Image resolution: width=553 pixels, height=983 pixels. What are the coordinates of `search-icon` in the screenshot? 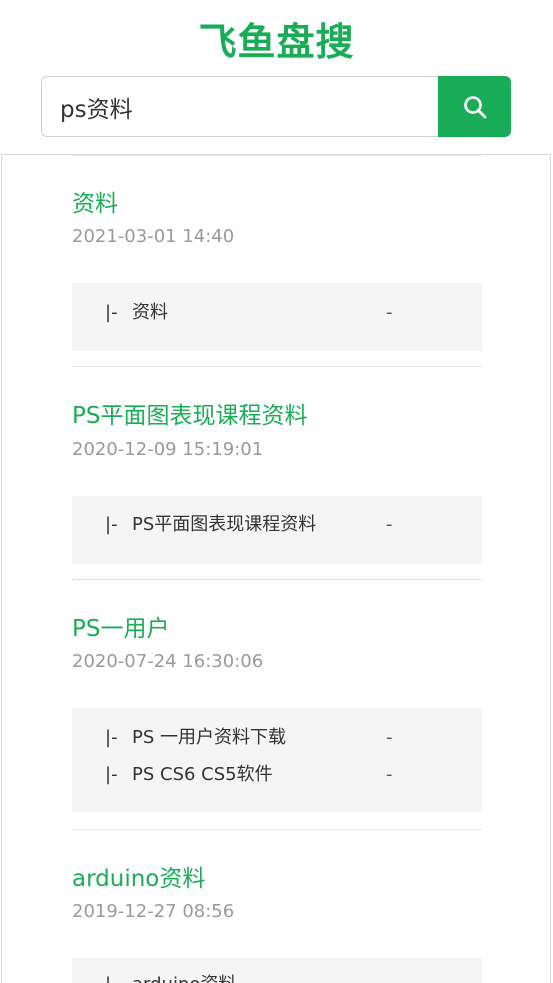 It's located at (474, 106).